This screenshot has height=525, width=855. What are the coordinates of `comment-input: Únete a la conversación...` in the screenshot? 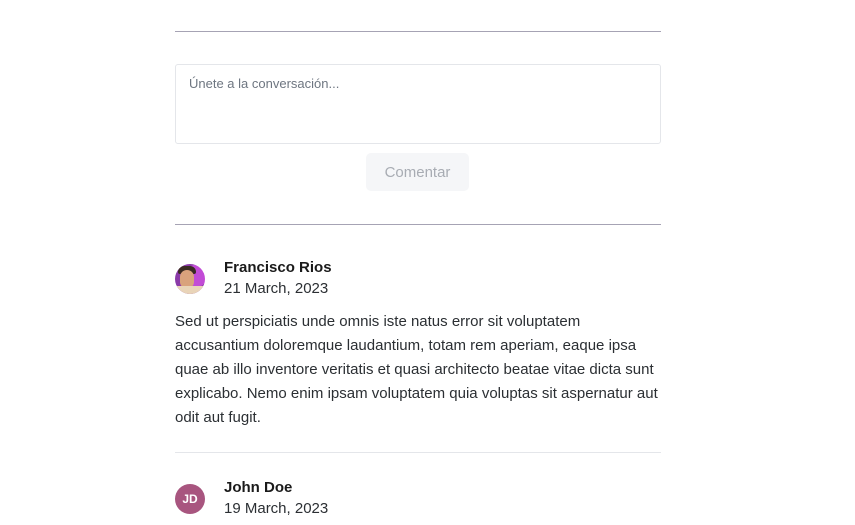 It's located at (418, 104).